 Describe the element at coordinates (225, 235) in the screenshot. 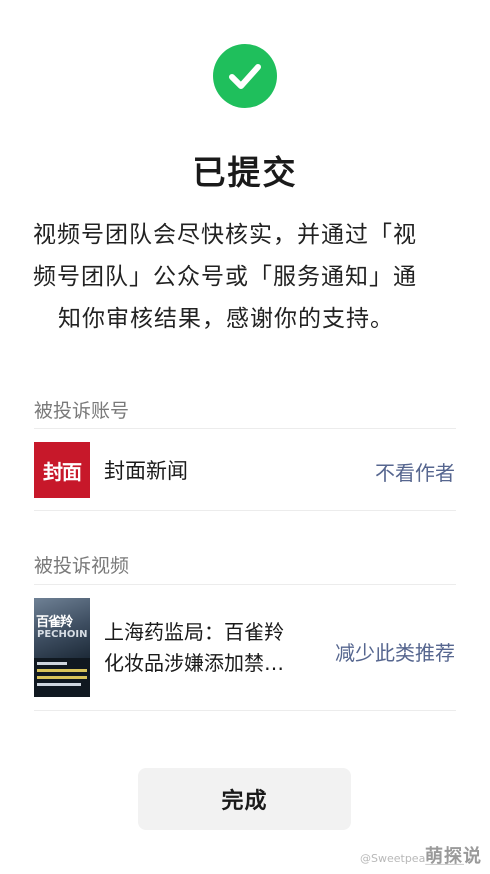

I see `message-line: 视频号团队会尽快核实，并通过「视` at that location.